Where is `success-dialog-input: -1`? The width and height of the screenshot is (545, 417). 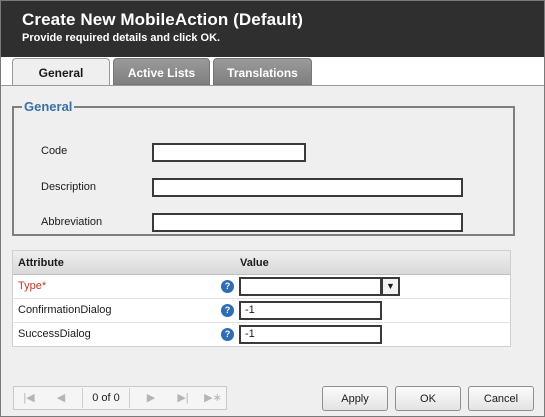
success-dialog-input: -1 is located at coordinates (310, 334).